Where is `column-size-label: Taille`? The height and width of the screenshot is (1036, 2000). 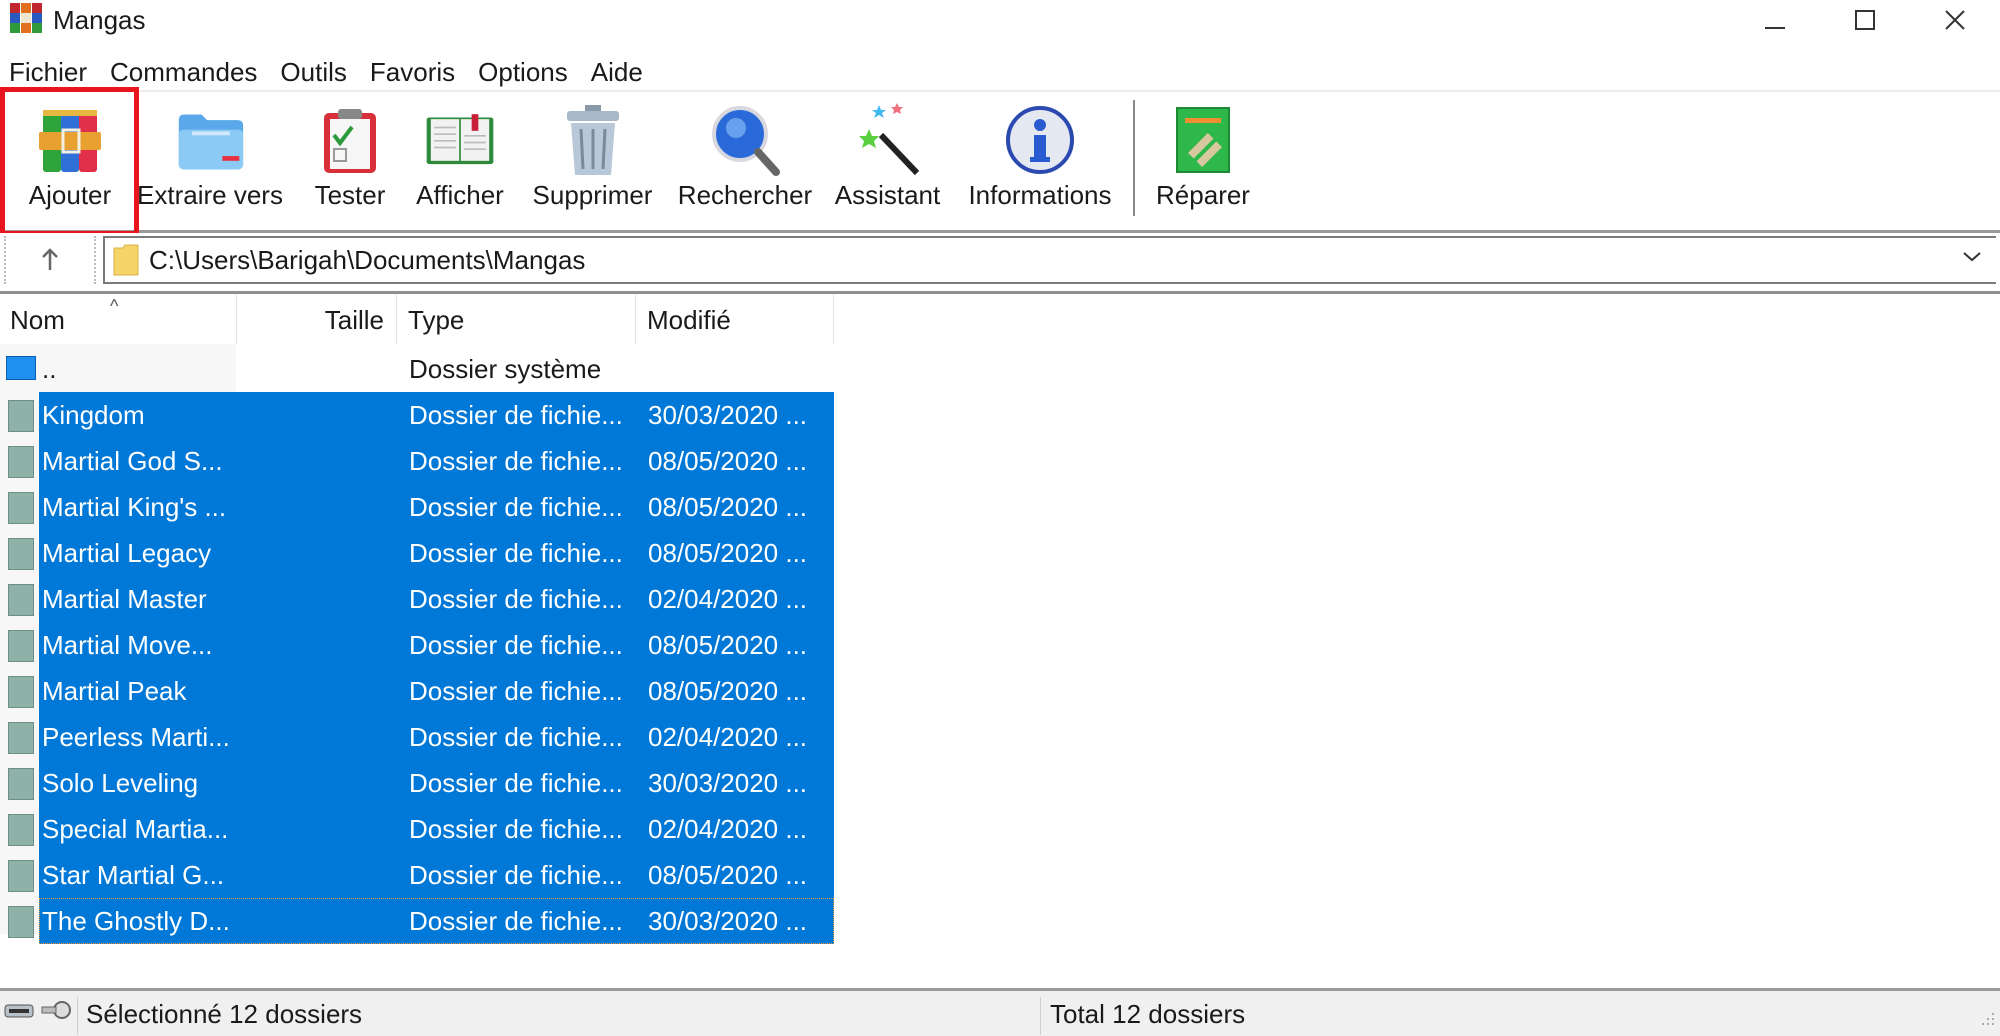 column-size-label: Taille is located at coordinates (354, 320).